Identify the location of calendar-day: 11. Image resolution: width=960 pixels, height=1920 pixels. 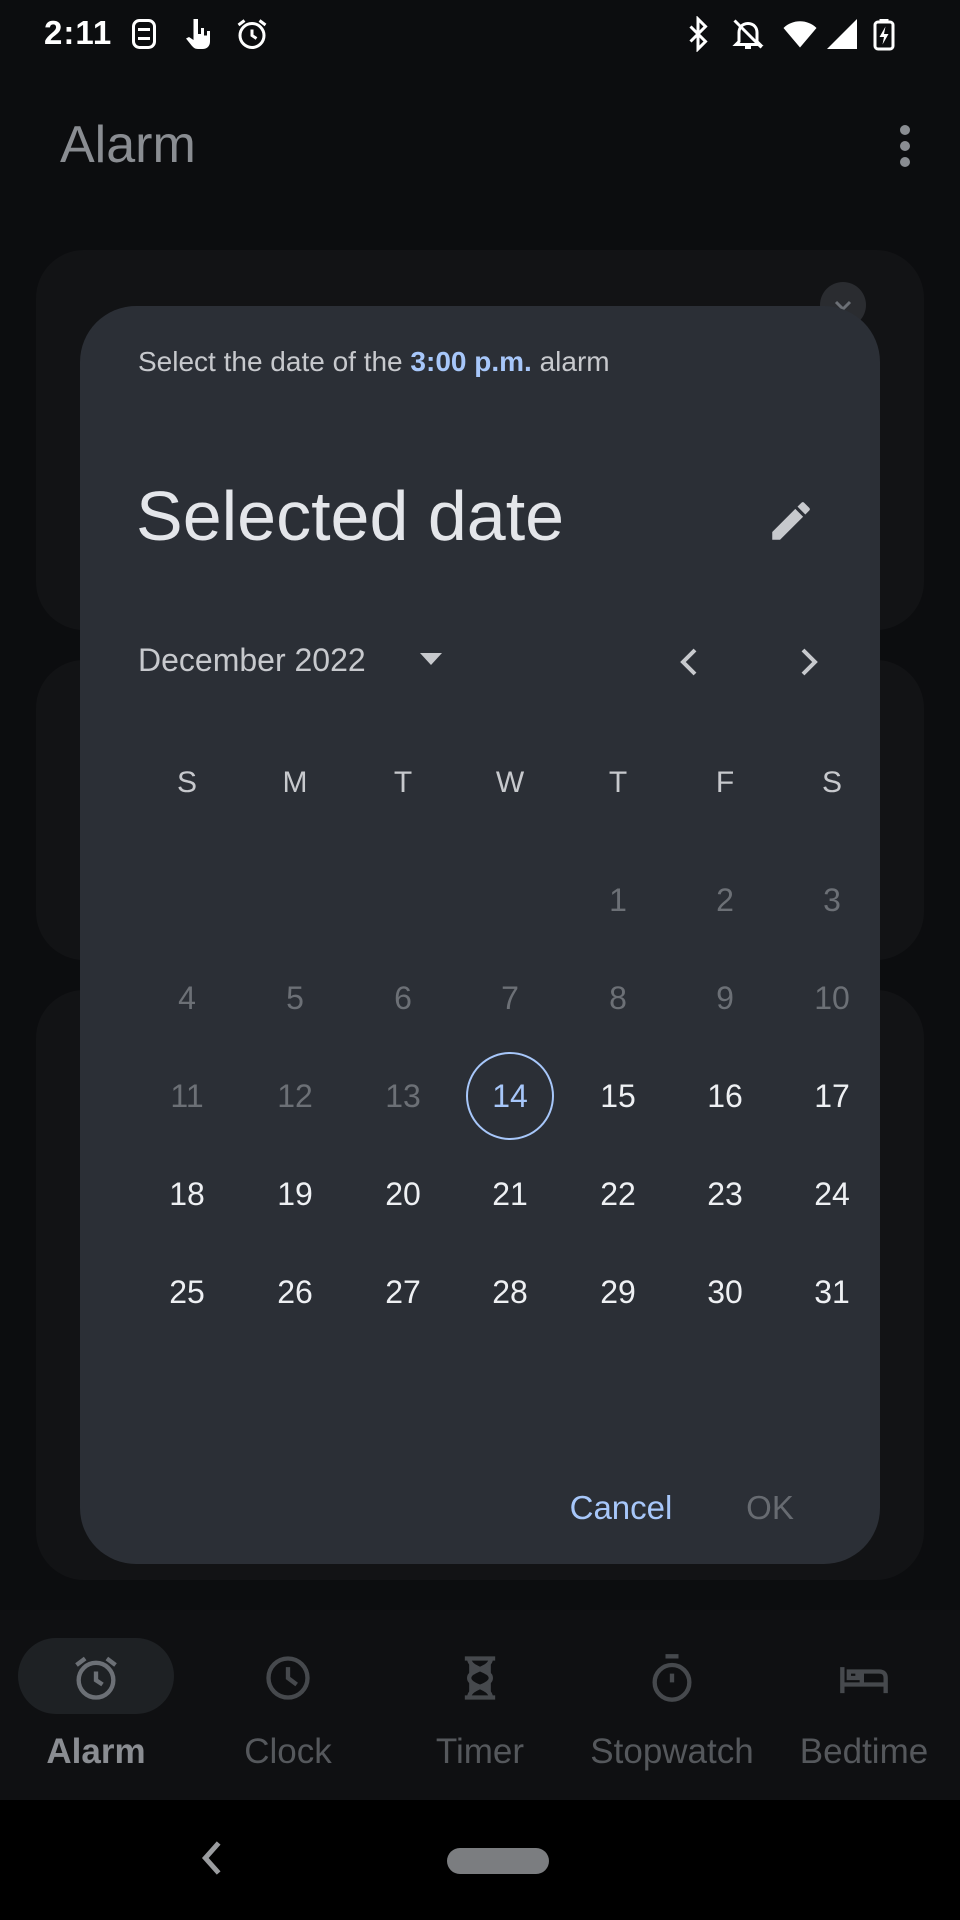
(187, 1096).